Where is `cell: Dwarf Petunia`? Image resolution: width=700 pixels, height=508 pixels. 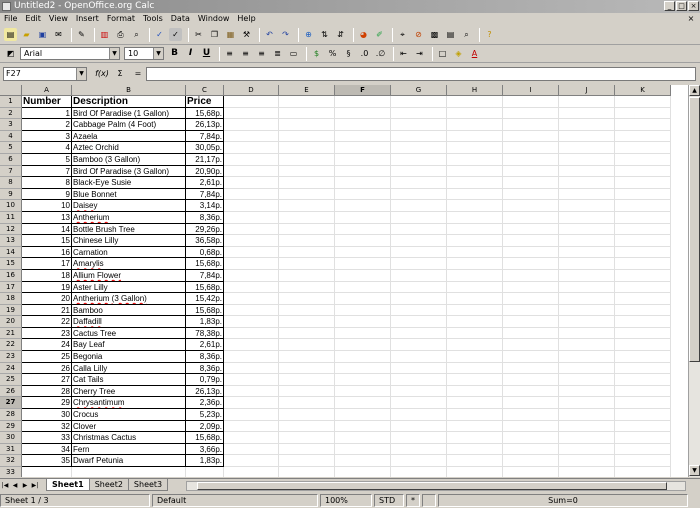 cell: Dwarf Petunia is located at coordinates (129, 461).